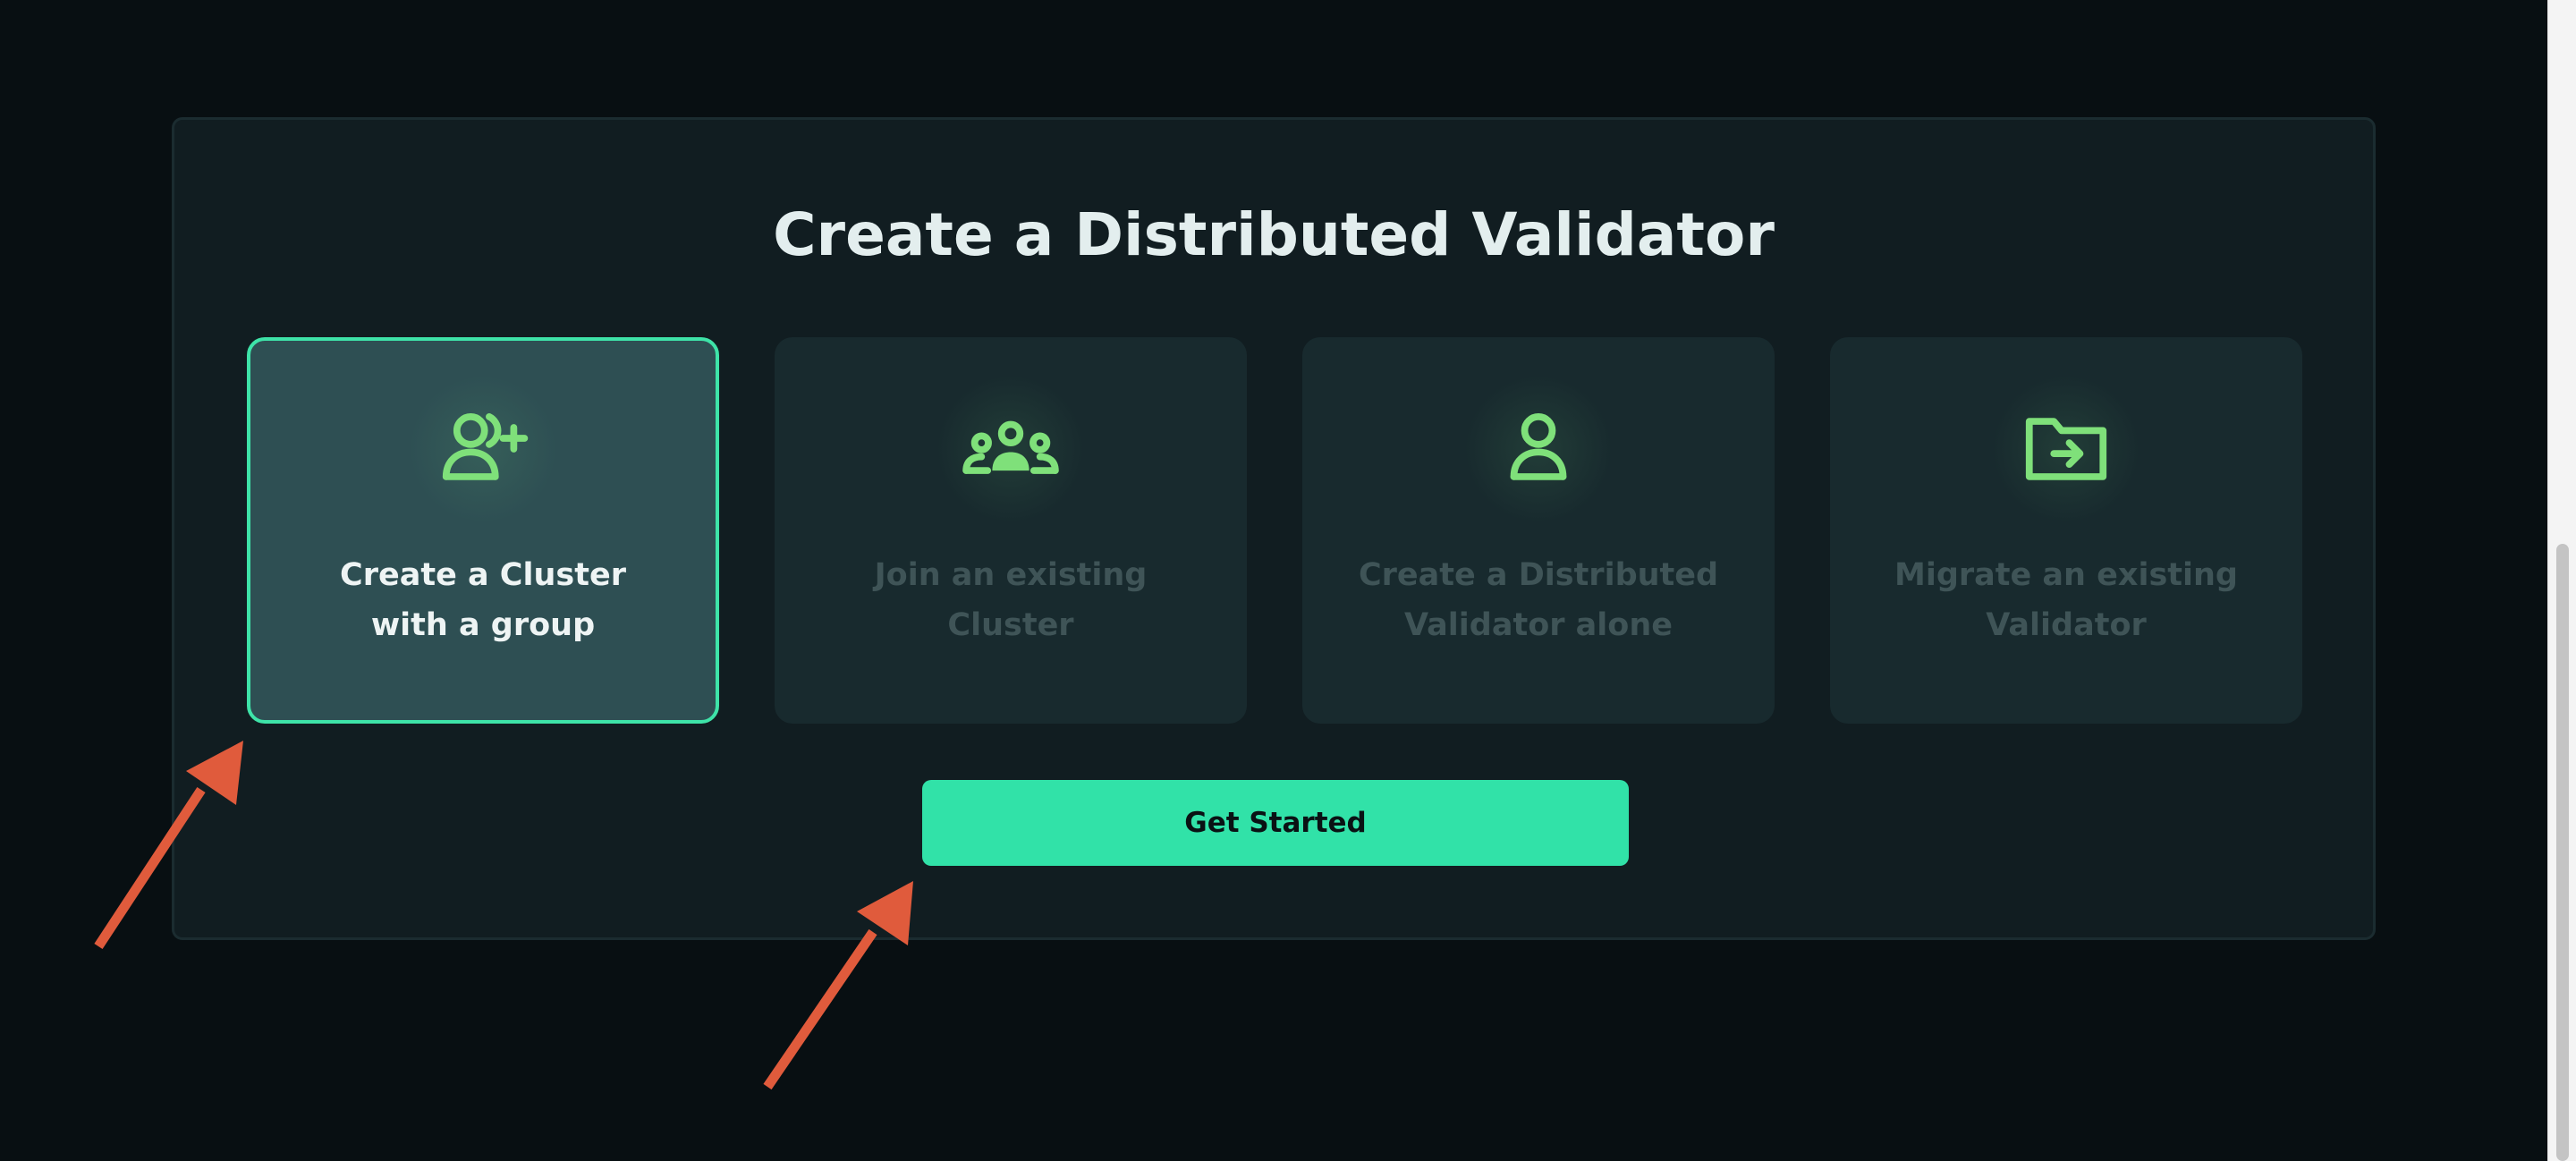 The width and height of the screenshot is (2576, 1161). I want to click on option-card-create-cluster-group: Create a Cluster with a group, so click(483, 530).